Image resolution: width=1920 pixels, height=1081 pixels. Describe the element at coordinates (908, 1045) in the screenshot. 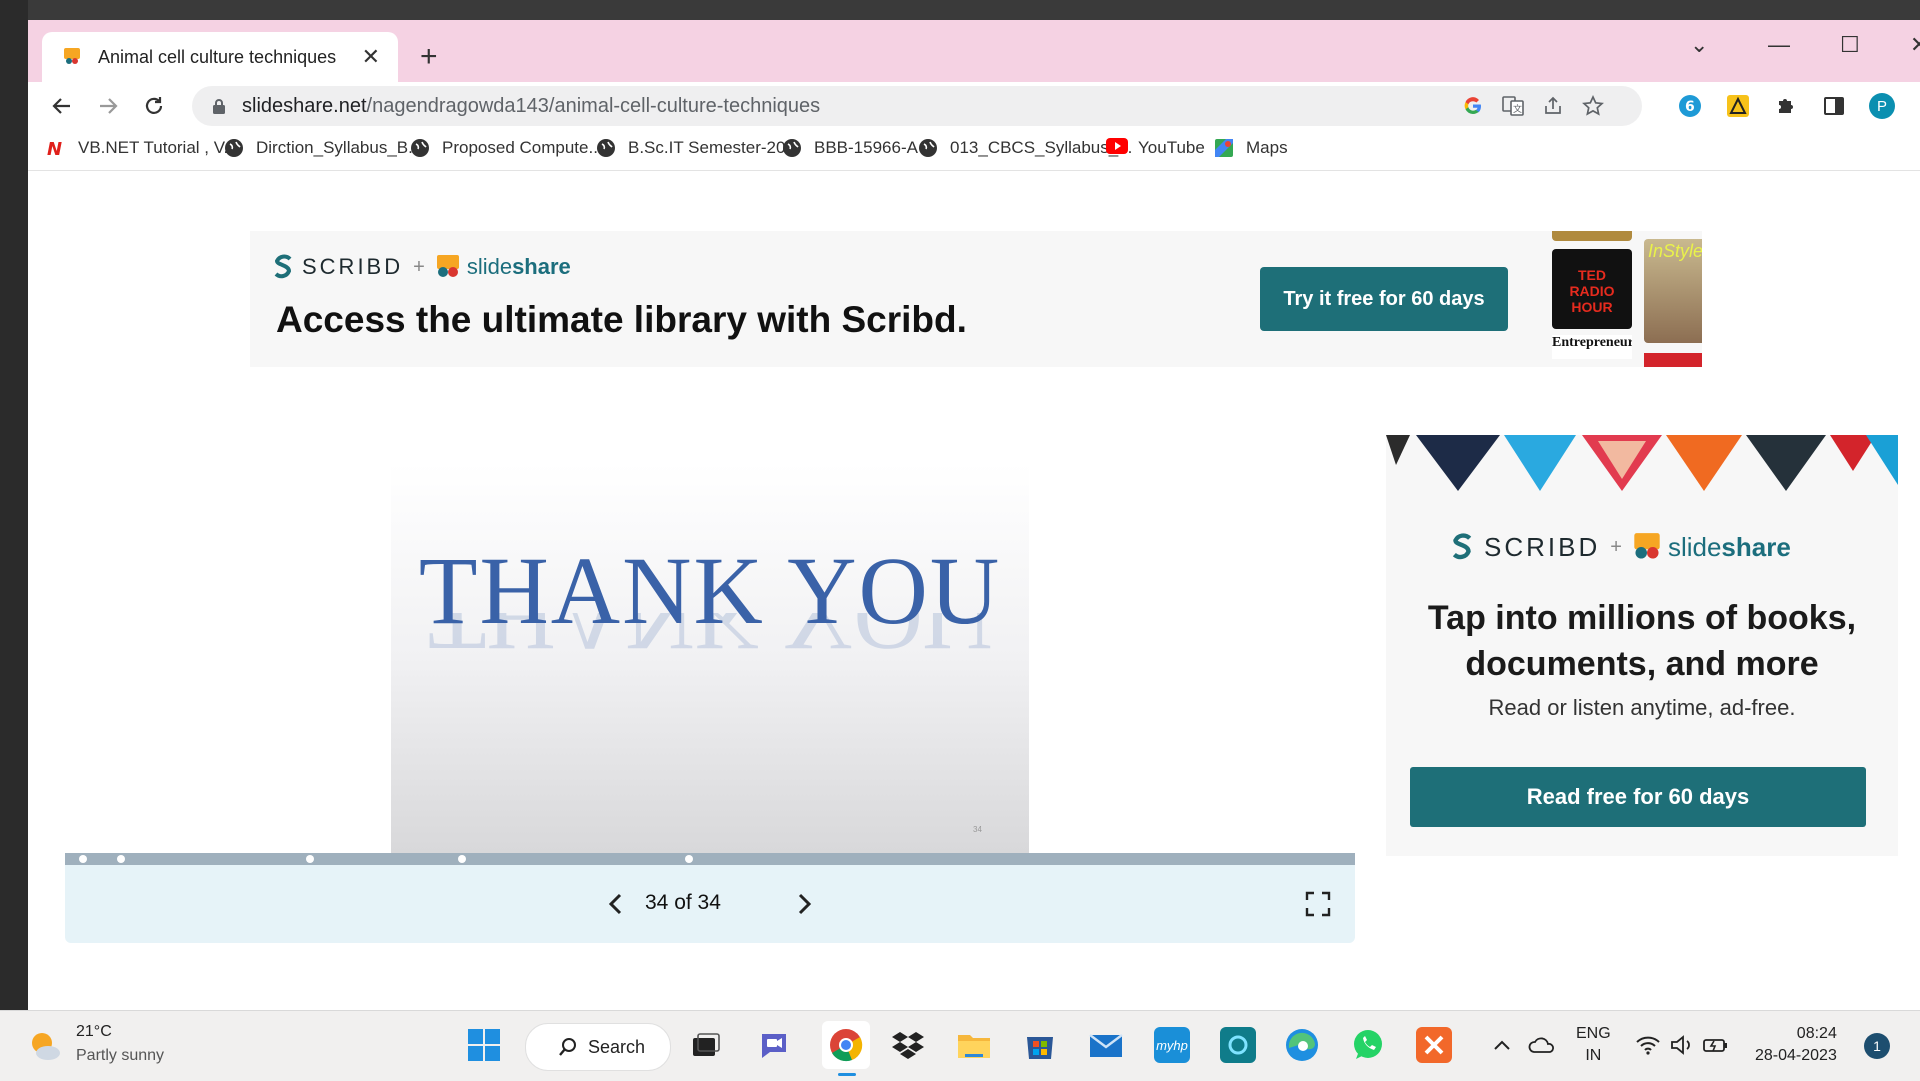

I see `dropbox-icon` at that location.